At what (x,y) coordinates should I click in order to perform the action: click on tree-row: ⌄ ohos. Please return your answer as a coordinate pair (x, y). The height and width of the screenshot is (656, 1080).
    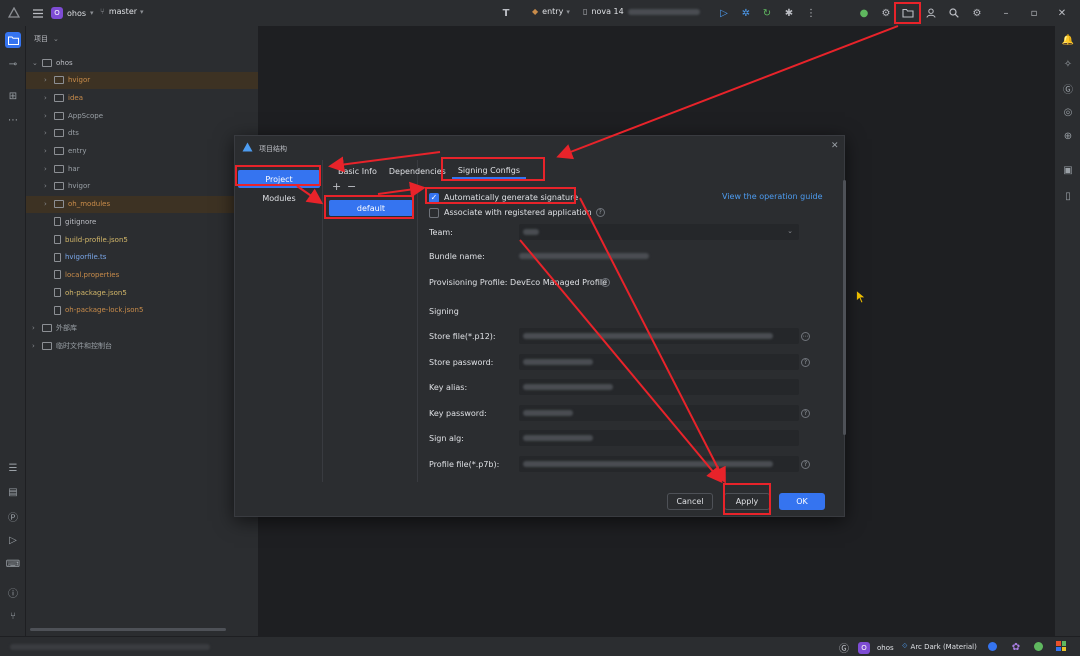
    Looking at the image, I should click on (142, 62).